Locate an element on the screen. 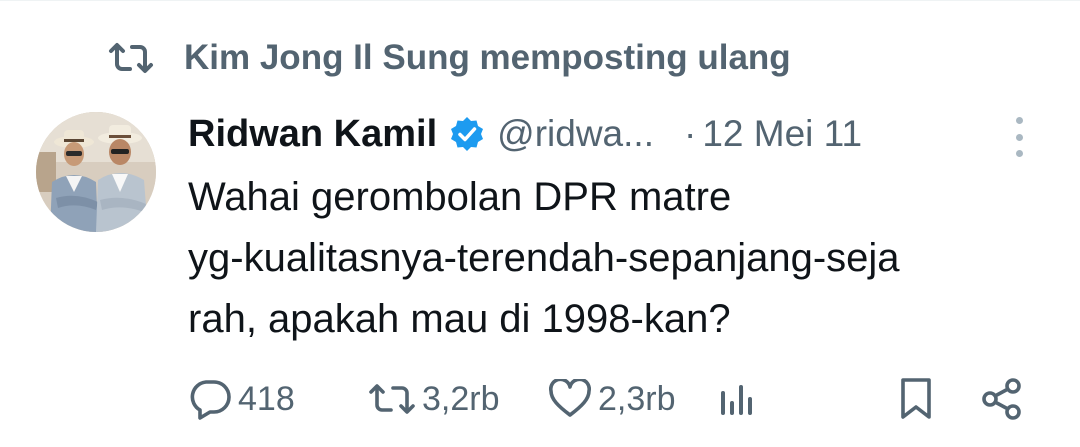 The image size is (1080, 447). tweet-text-line: Wahai gerombolan DPR matre is located at coordinates (460, 197).